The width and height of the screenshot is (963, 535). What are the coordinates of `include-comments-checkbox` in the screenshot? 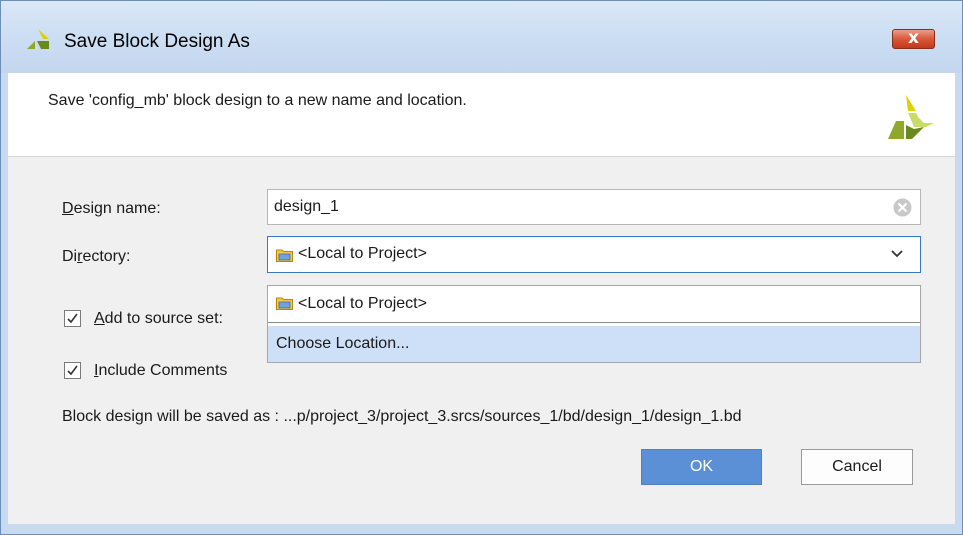 It's located at (72, 370).